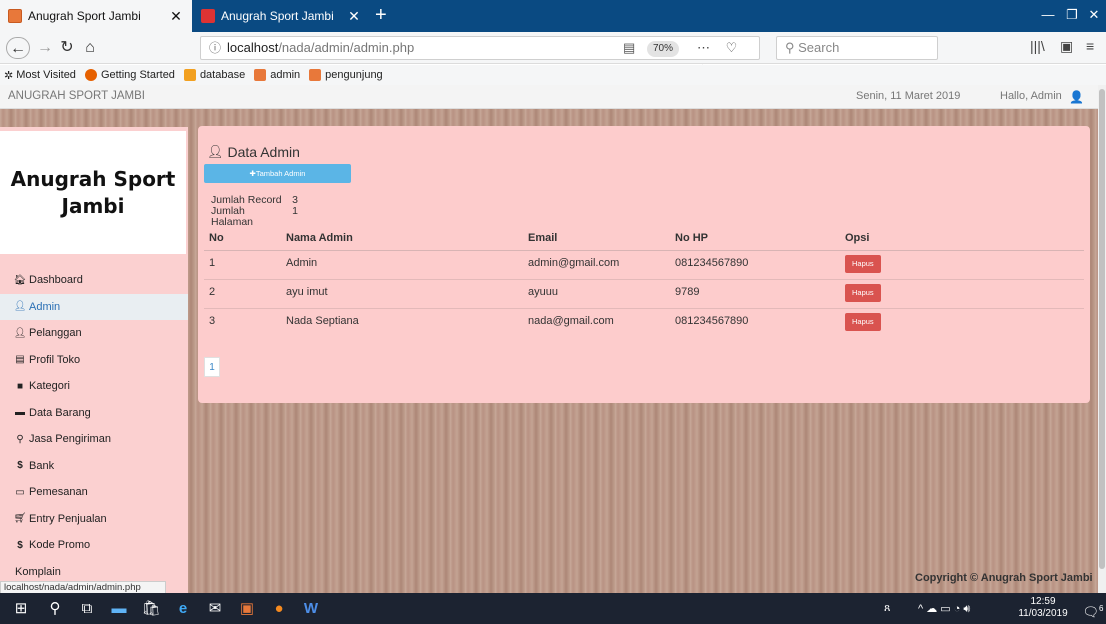 This screenshot has width=1106, height=624. I want to click on site-app-icon: ▣, so click(247, 608).